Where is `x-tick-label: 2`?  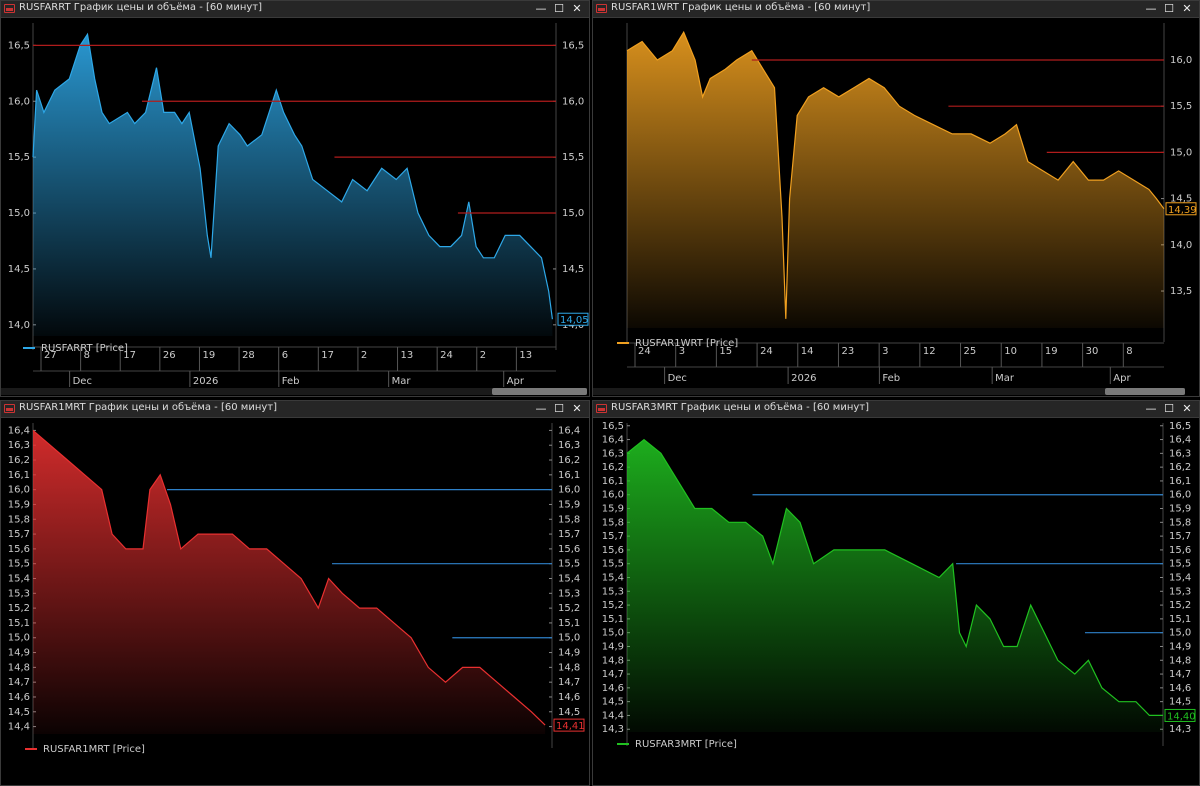 x-tick-label: 2 is located at coordinates (483, 355).